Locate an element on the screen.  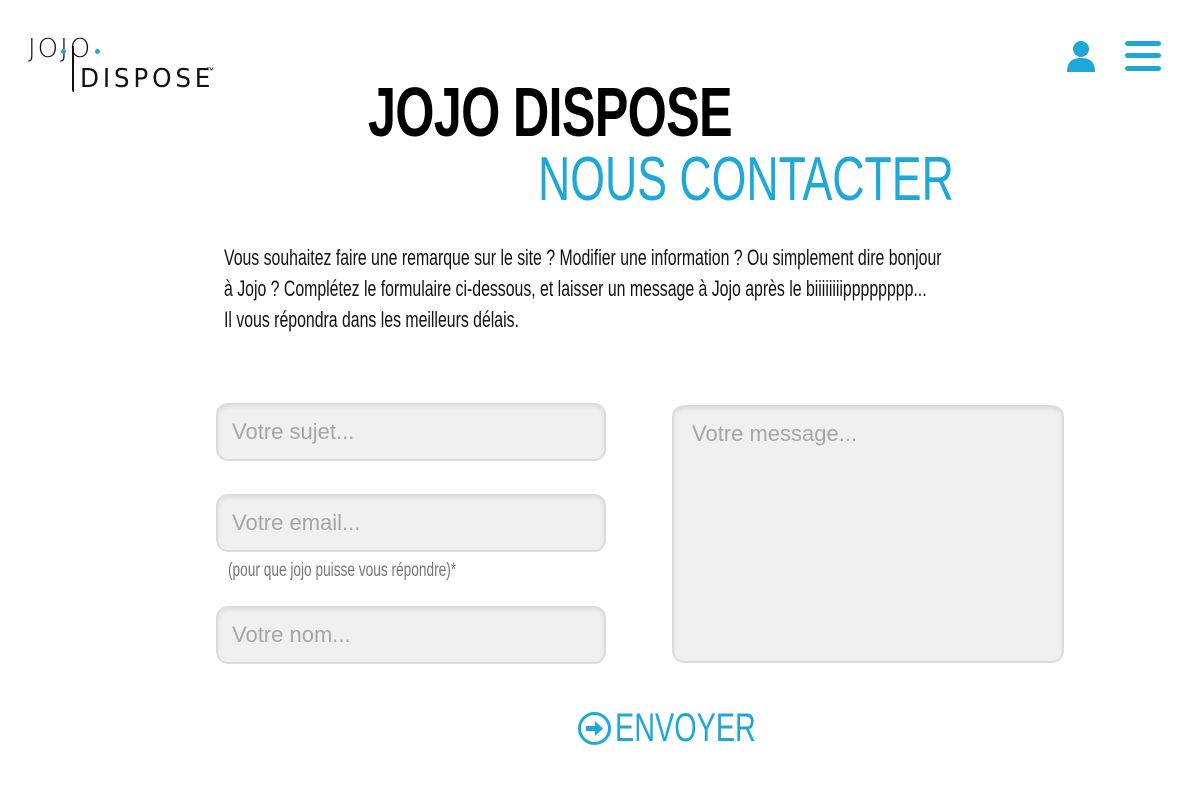
logo-text-top: JOJO is located at coordinates (60, 49).